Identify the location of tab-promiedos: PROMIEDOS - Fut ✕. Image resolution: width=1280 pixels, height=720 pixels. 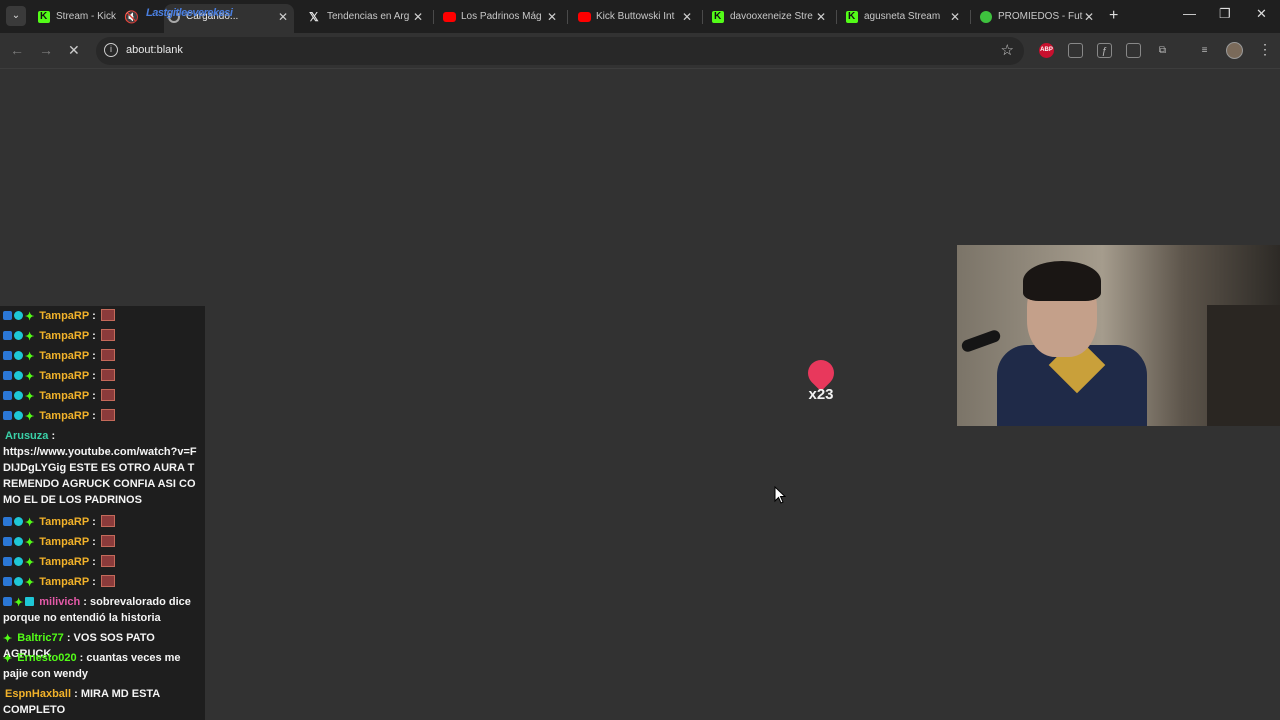
(1040, 17).